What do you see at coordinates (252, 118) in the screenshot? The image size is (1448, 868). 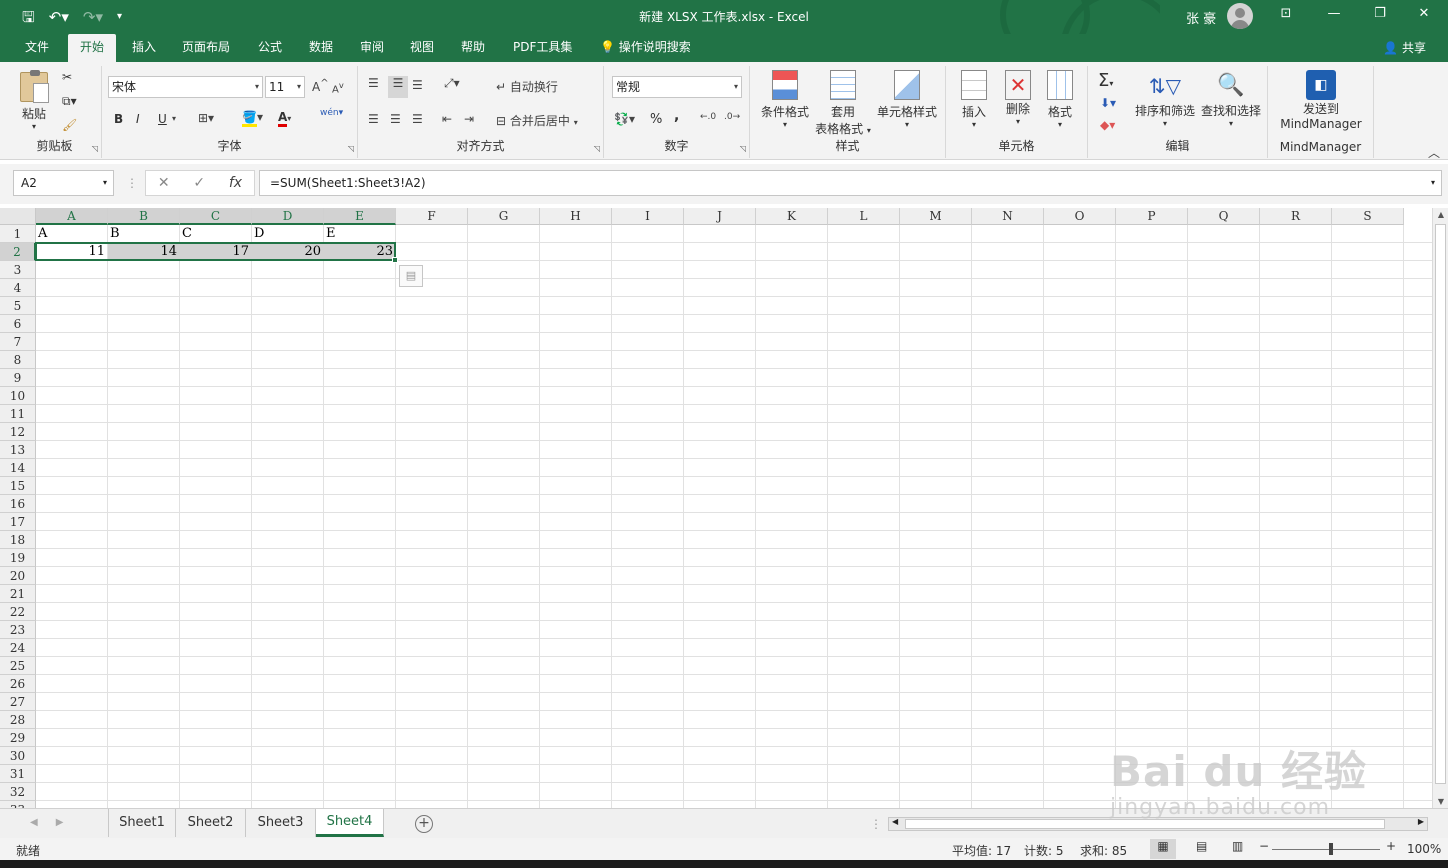 I see `fill-color-icon: 🪣▾` at bounding box center [252, 118].